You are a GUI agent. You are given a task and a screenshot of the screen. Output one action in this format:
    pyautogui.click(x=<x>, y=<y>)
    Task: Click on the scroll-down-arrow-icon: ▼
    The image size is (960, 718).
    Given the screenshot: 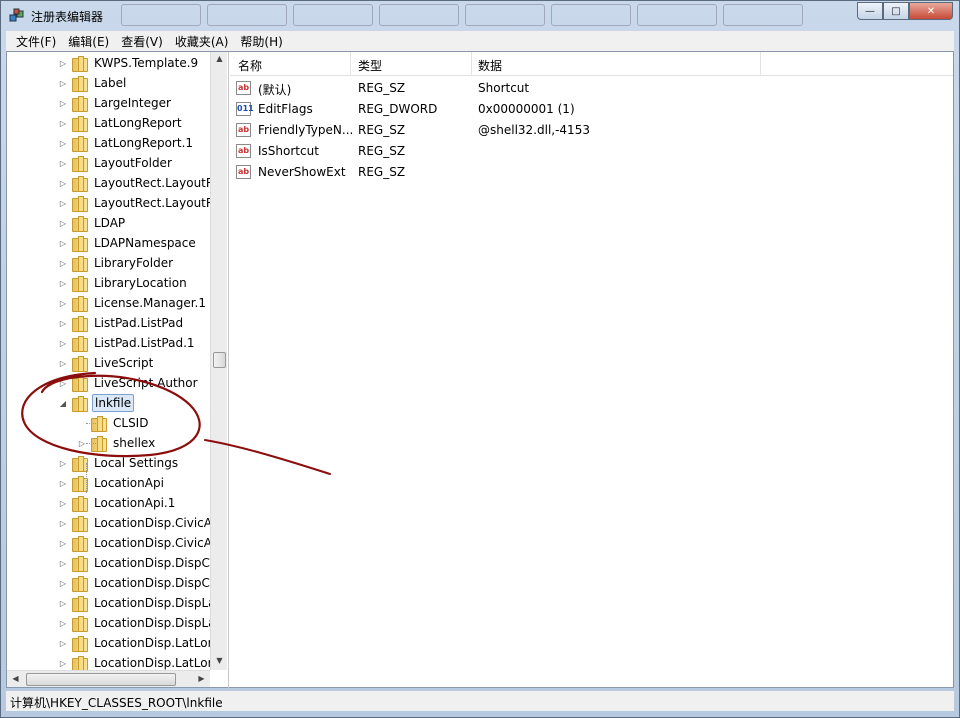 What is the action you would take?
    pyautogui.click(x=219, y=660)
    